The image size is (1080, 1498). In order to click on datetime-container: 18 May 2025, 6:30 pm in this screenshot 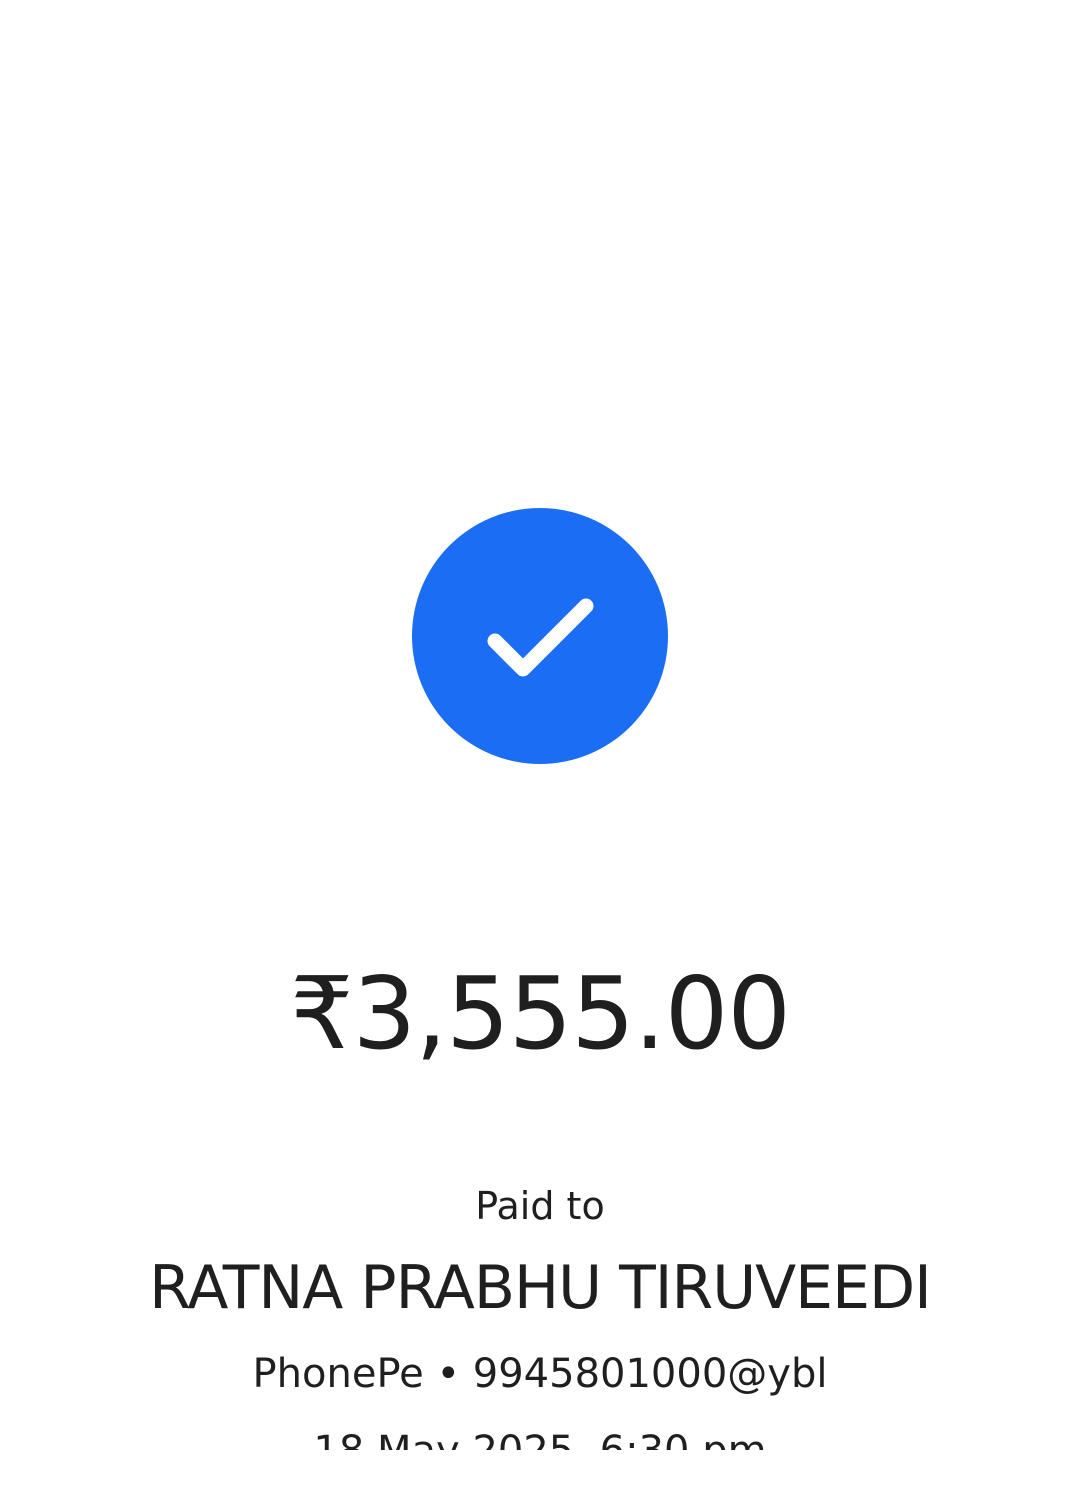, I will do `click(540, 1435)`.